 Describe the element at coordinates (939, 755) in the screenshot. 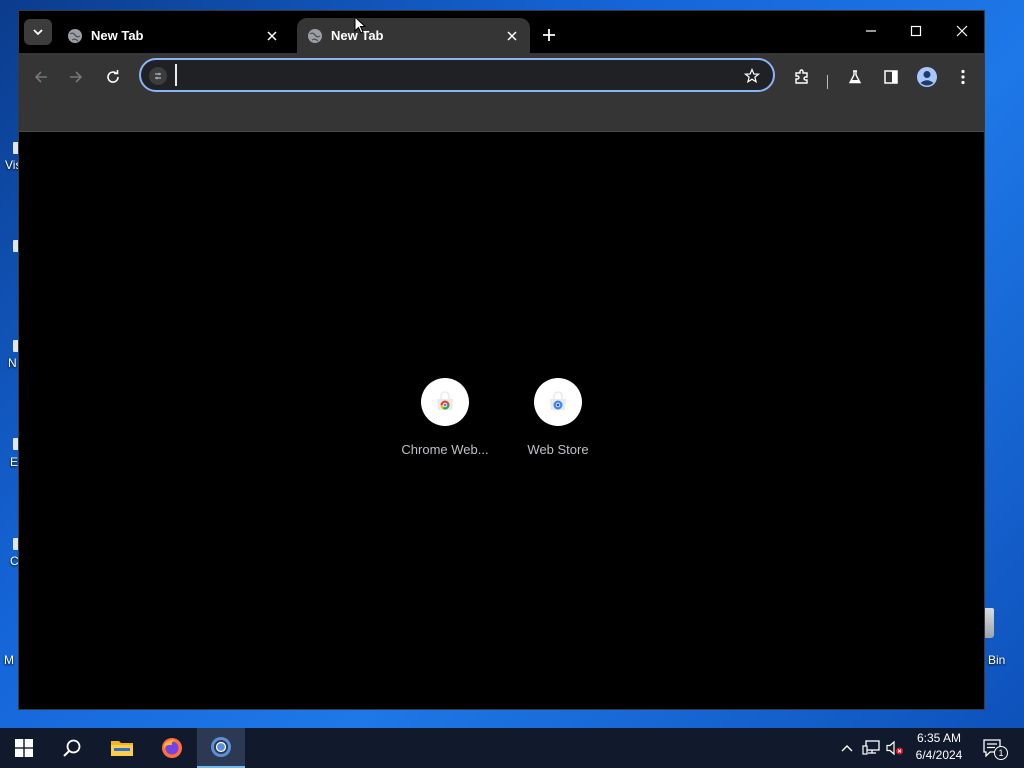

I see `clock-date: 6/4/2024` at that location.